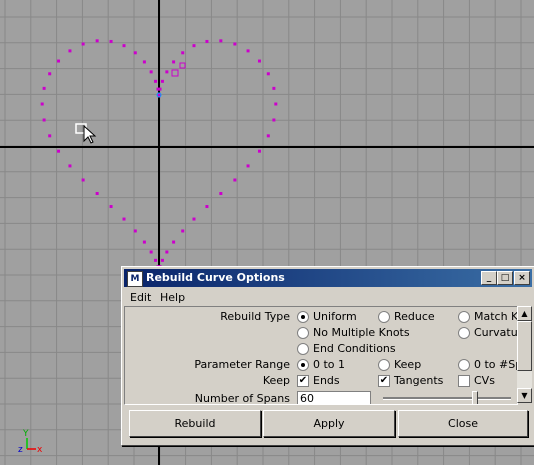 The image size is (534, 465). I want to click on cvs-checkbox, so click(464, 381).